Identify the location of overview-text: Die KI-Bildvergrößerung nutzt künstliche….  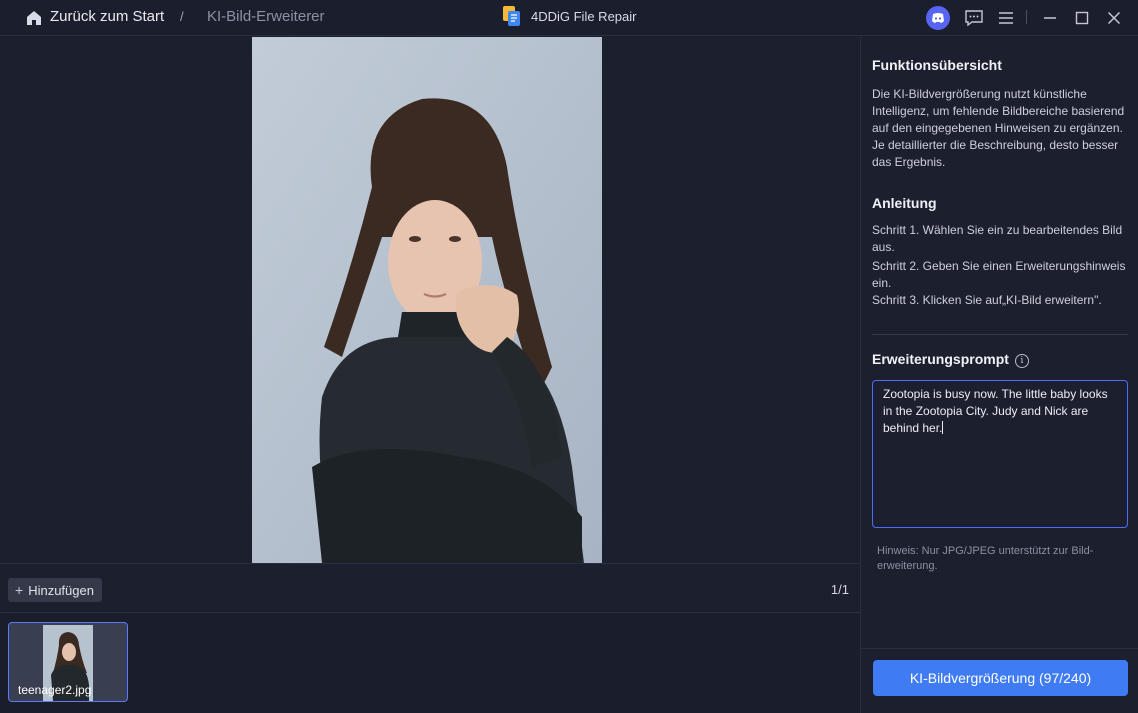
(998, 128).